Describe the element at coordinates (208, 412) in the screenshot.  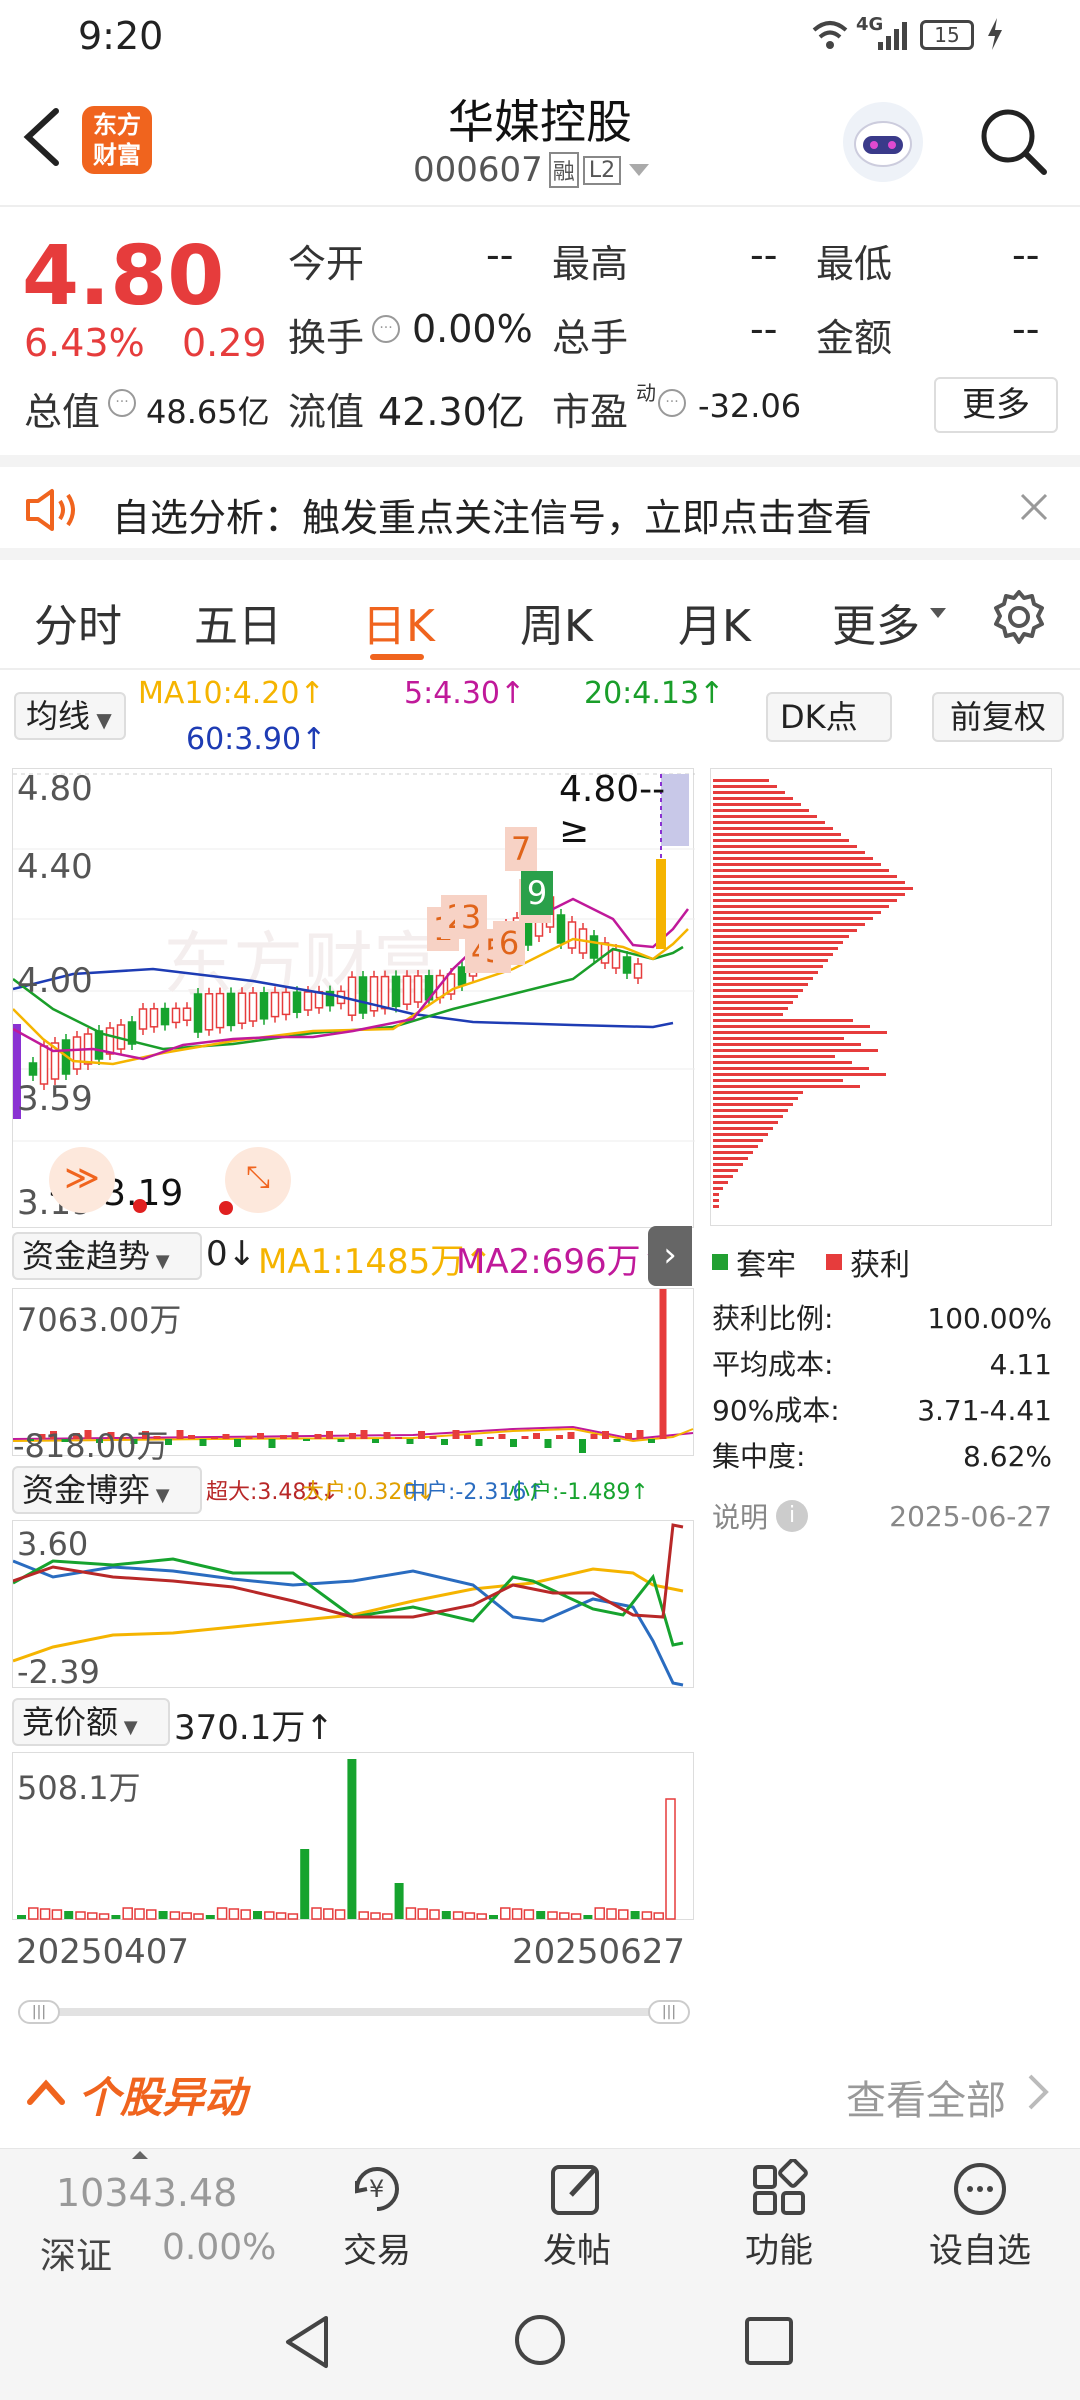
I see `total-cap-value: 48.65亿` at that location.